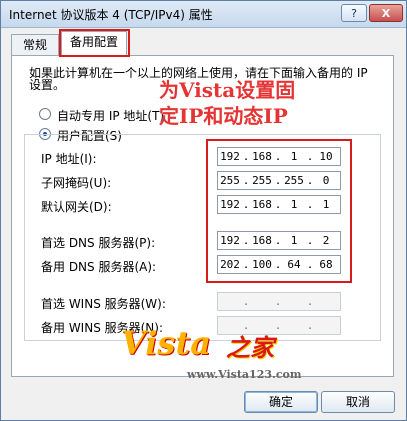 This screenshot has height=421, width=407. What do you see at coordinates (98, 243) in the screenshot?
I see `preferred-dns-label: 首选 DNS 服务器(P):` at bounding box center [98, 243].